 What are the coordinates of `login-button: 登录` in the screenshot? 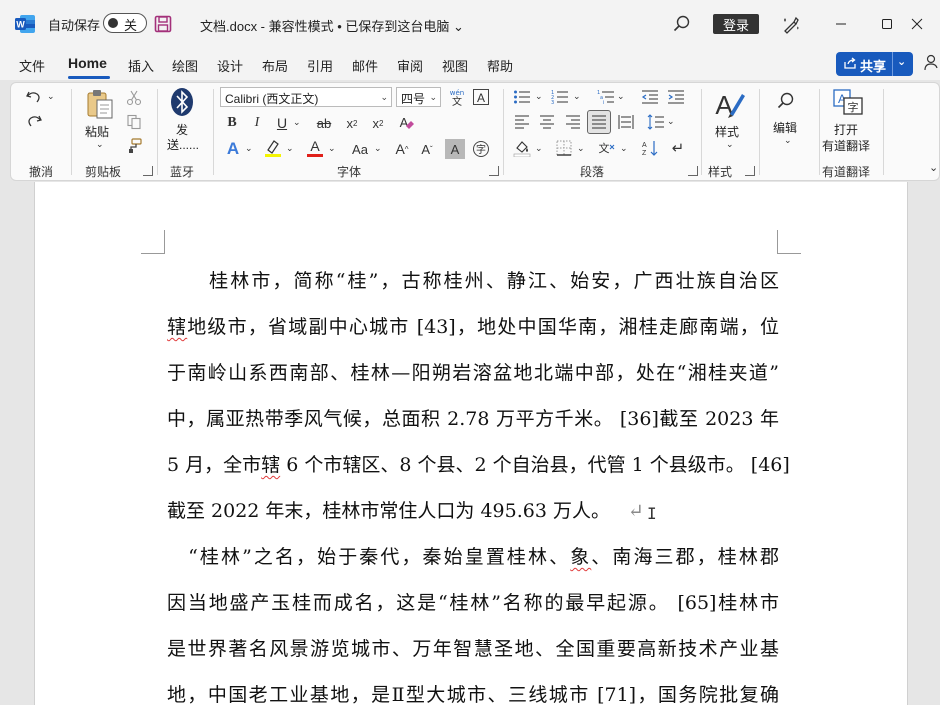 It's located at (736, 24).